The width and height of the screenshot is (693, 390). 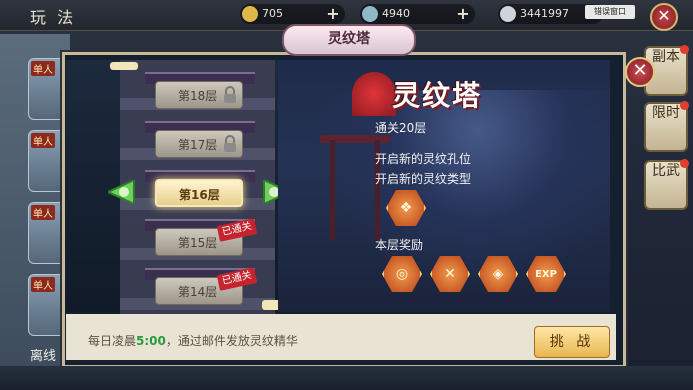 I want to click on floor-label: 第17层, so click(x=198, y=145).